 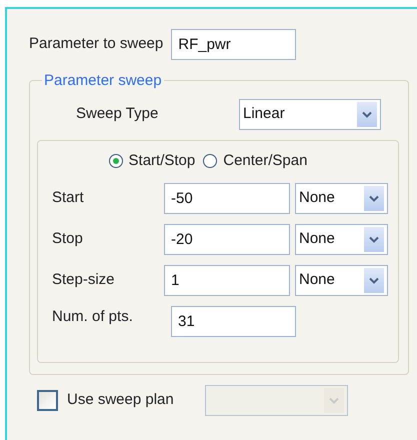 I want to click on value-field: 1, so click(x=227, y=280).